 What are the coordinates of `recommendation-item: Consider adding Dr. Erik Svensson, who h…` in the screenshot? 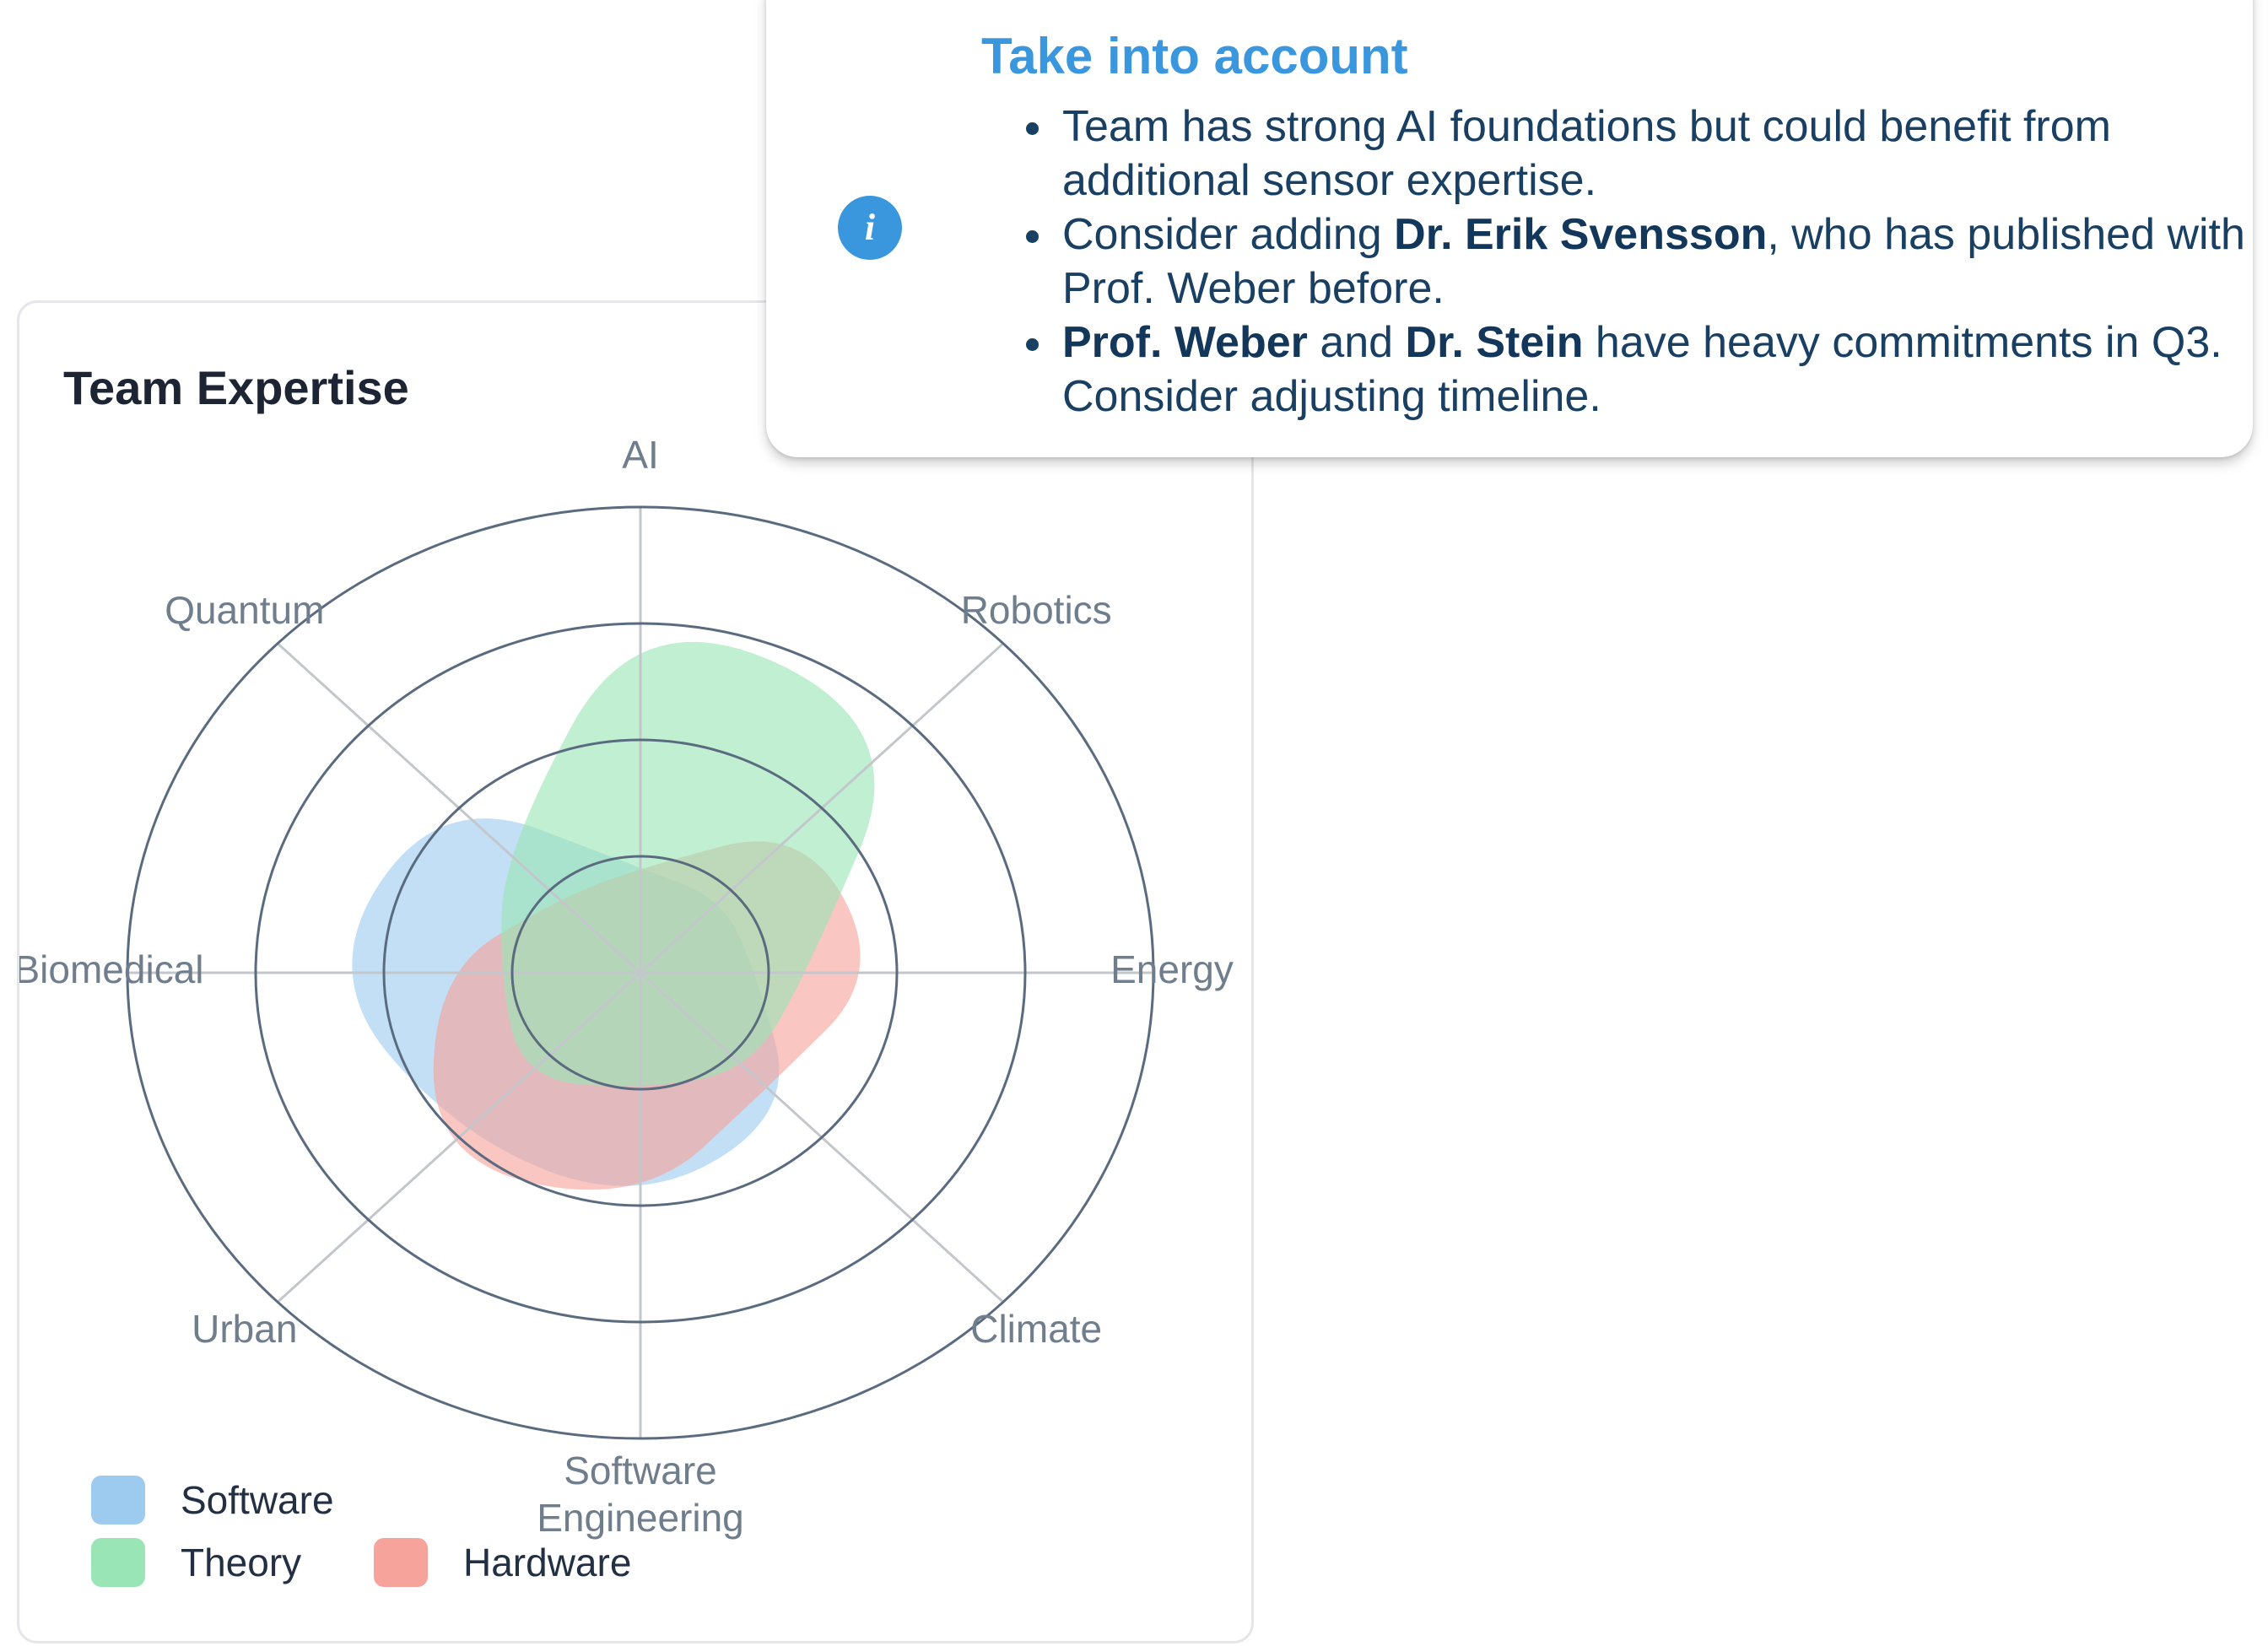 It's located at (1662, 262).